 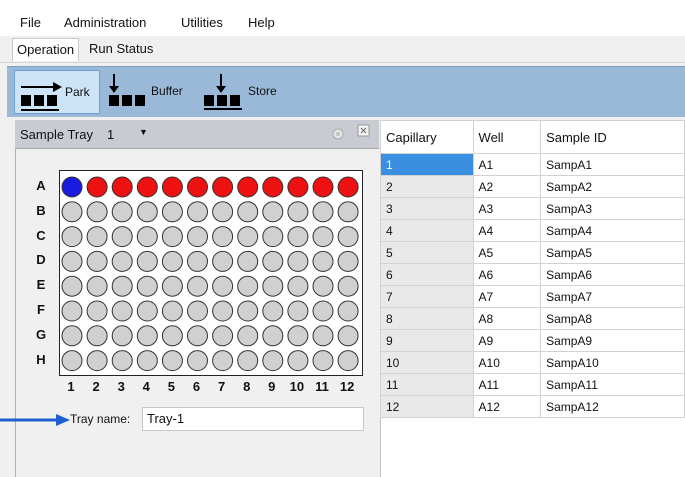 I want to click on cell-well: A9, so click(x=507, y=340).